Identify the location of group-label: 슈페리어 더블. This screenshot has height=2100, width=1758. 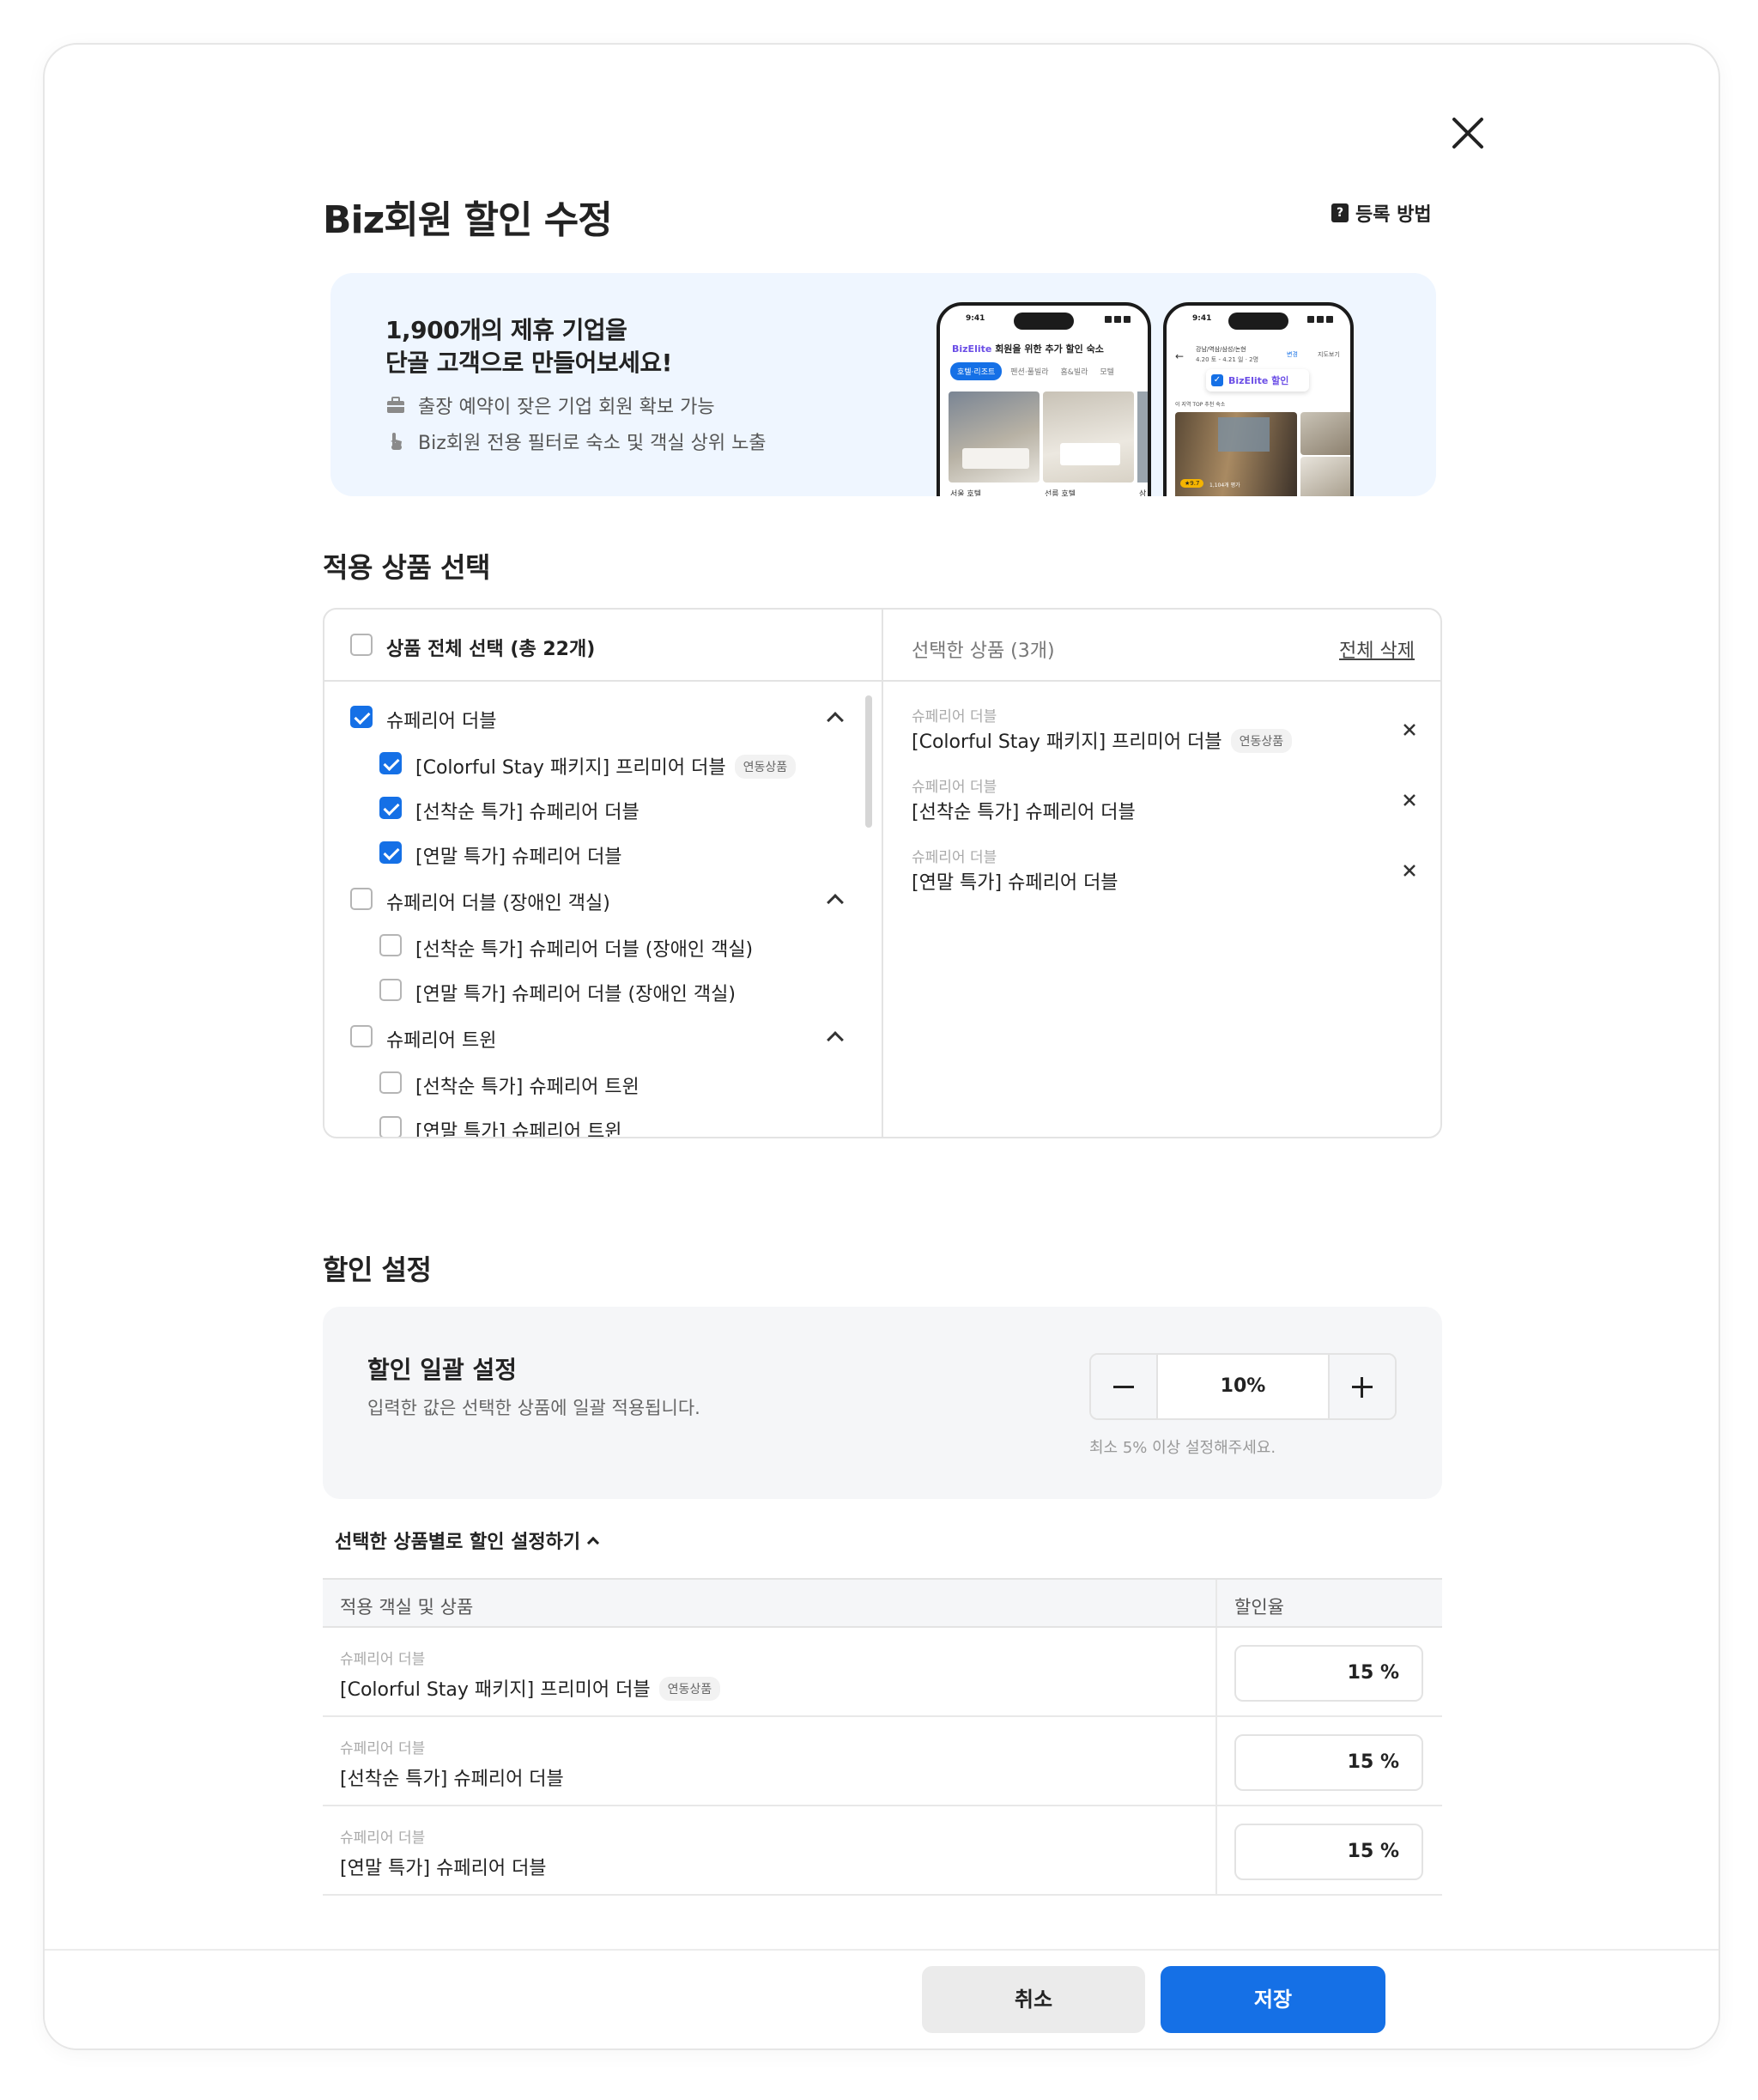
(441, 721).